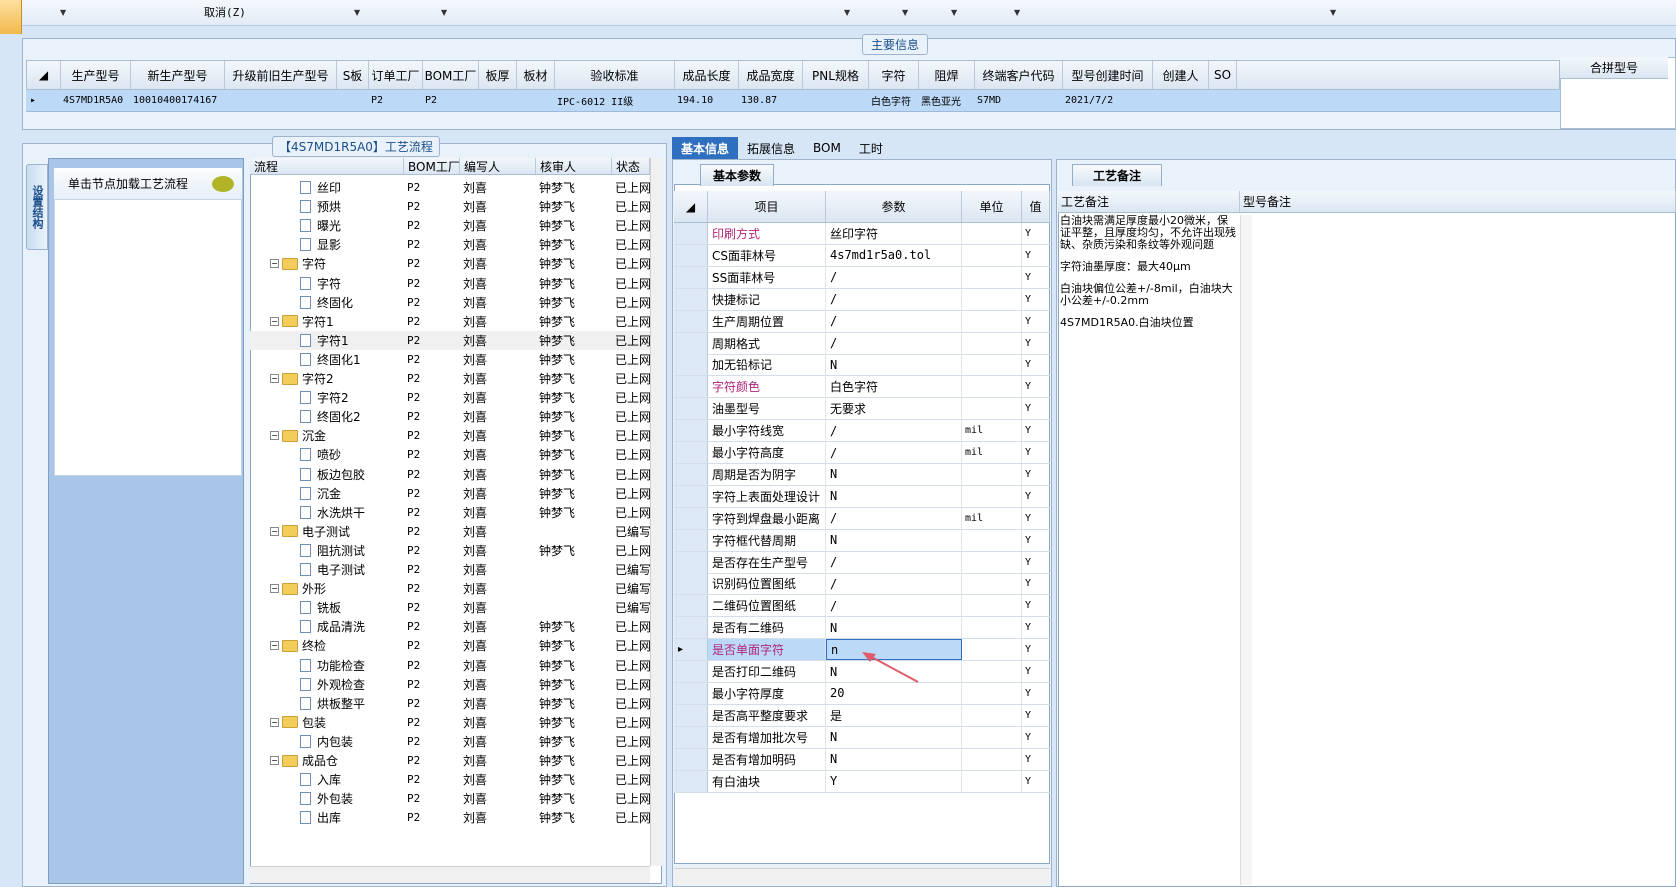 The height and width of the screenshot is (887, 1676). I want to click on tab-process-notes: 工艺备注, so click(1117, 175).